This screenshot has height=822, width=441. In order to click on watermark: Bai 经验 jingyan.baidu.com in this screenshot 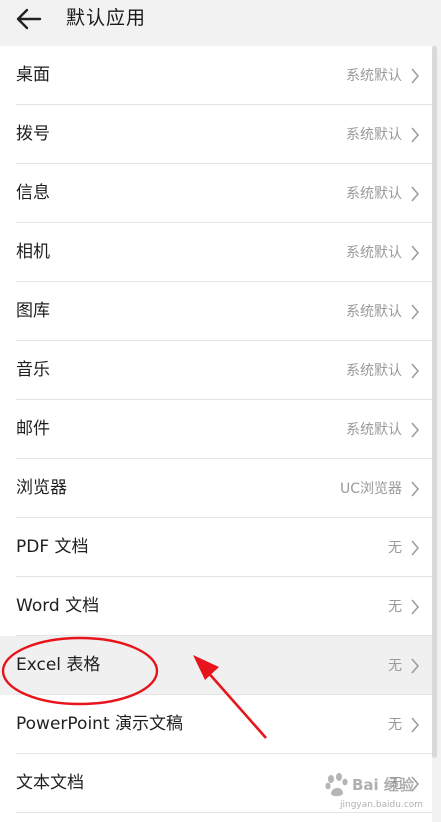, I will do `click(380, 794)`.